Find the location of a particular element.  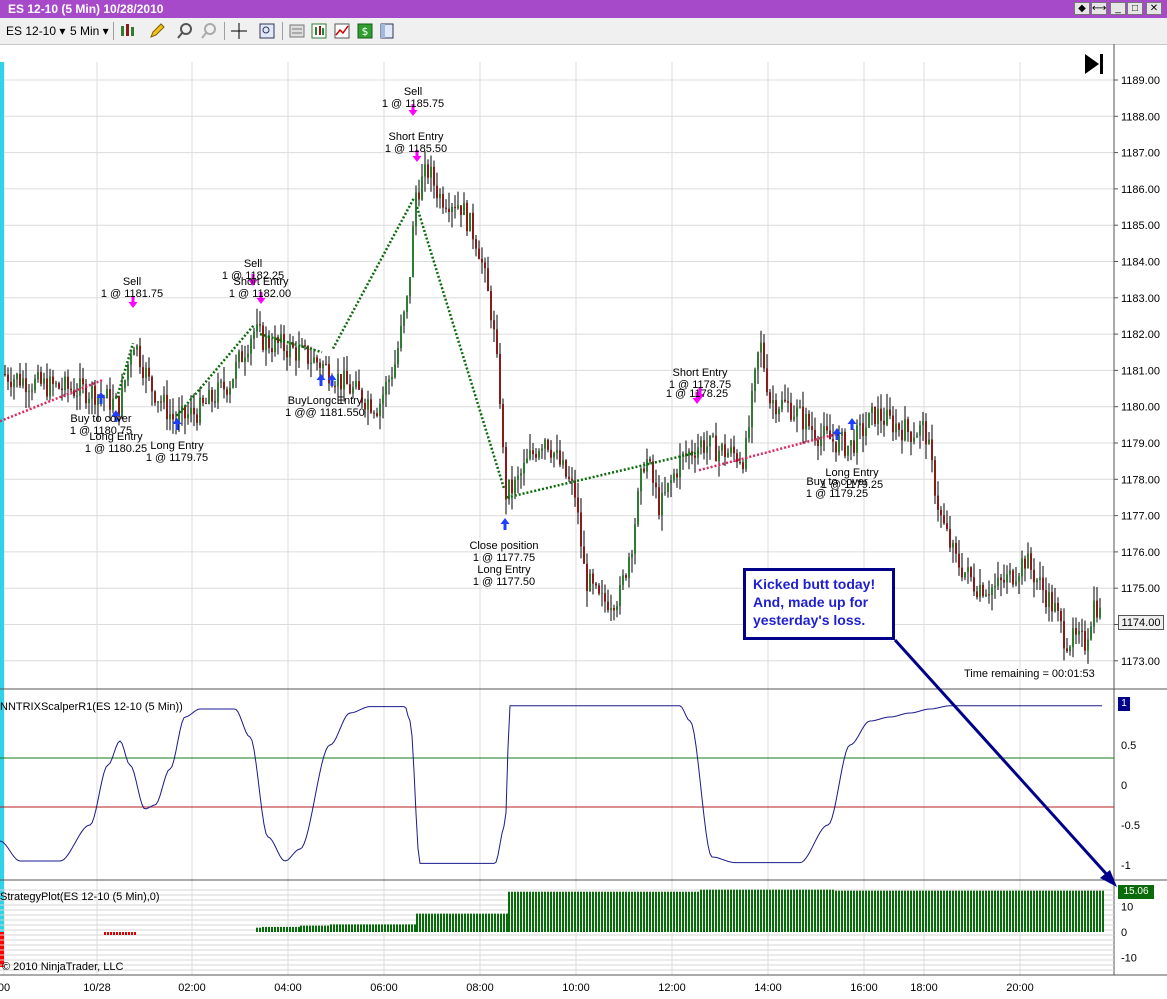

crosshair-icon is located at coordinates (239, 31).